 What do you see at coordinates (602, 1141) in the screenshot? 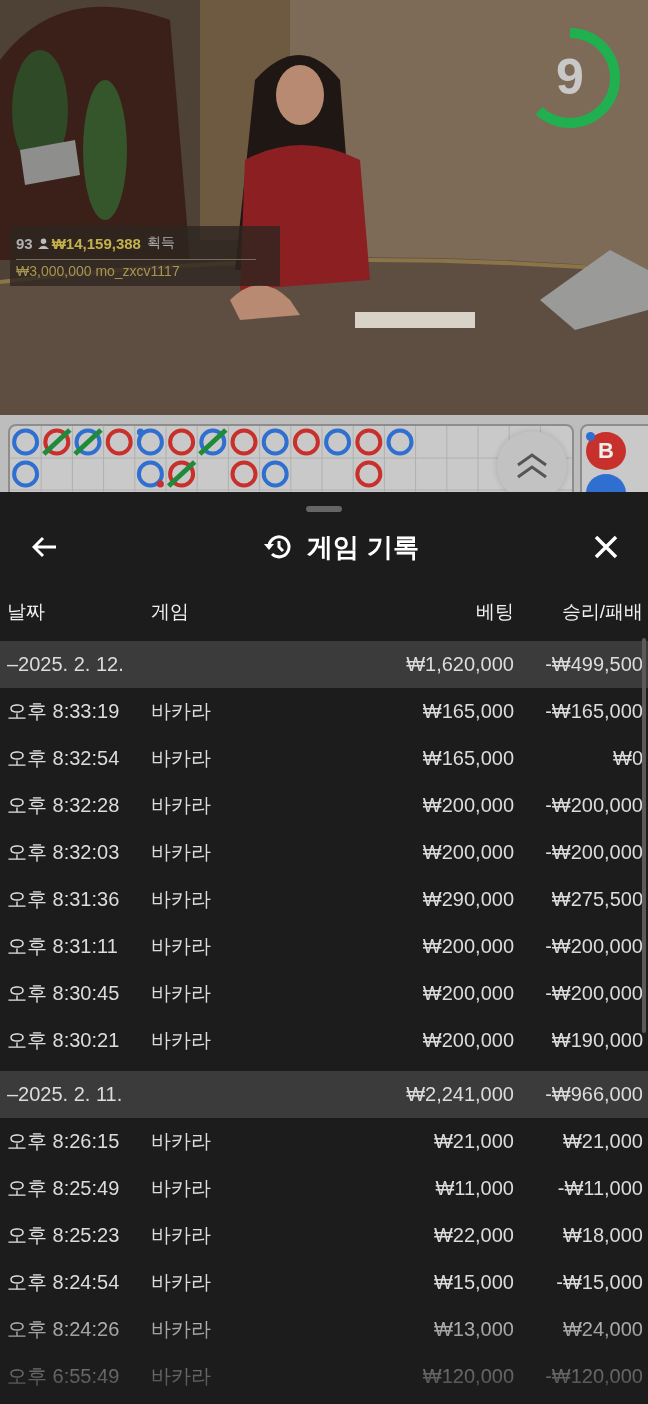
I see `result-cell-text: ₩21,000` at bounding box center [602, 1141].